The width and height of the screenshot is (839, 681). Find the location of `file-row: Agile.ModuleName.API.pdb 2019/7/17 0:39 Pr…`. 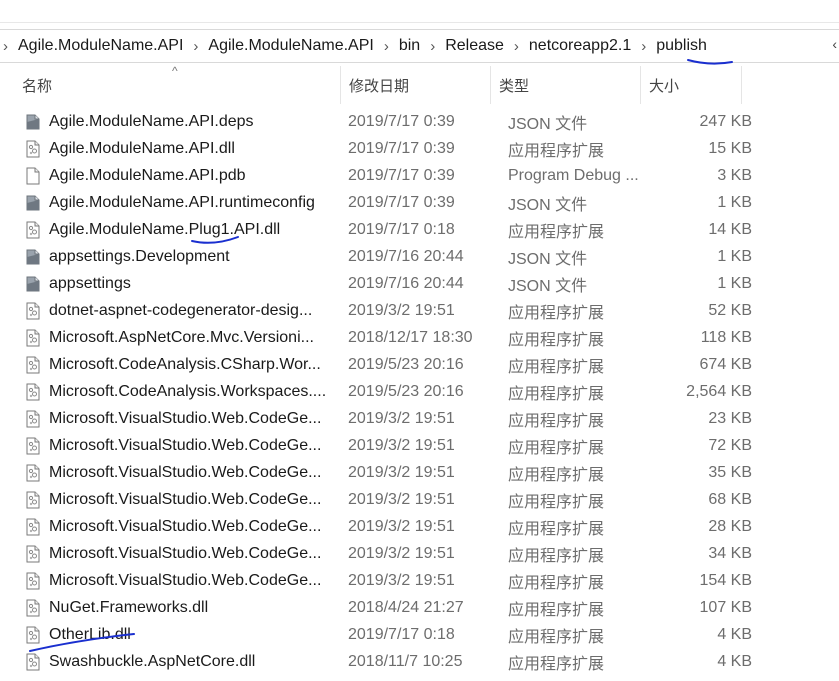

file-row: Agile.ModuleName.API.pdb 2019/7/17 0:39 Pr… is located at coordinates (419, 175).